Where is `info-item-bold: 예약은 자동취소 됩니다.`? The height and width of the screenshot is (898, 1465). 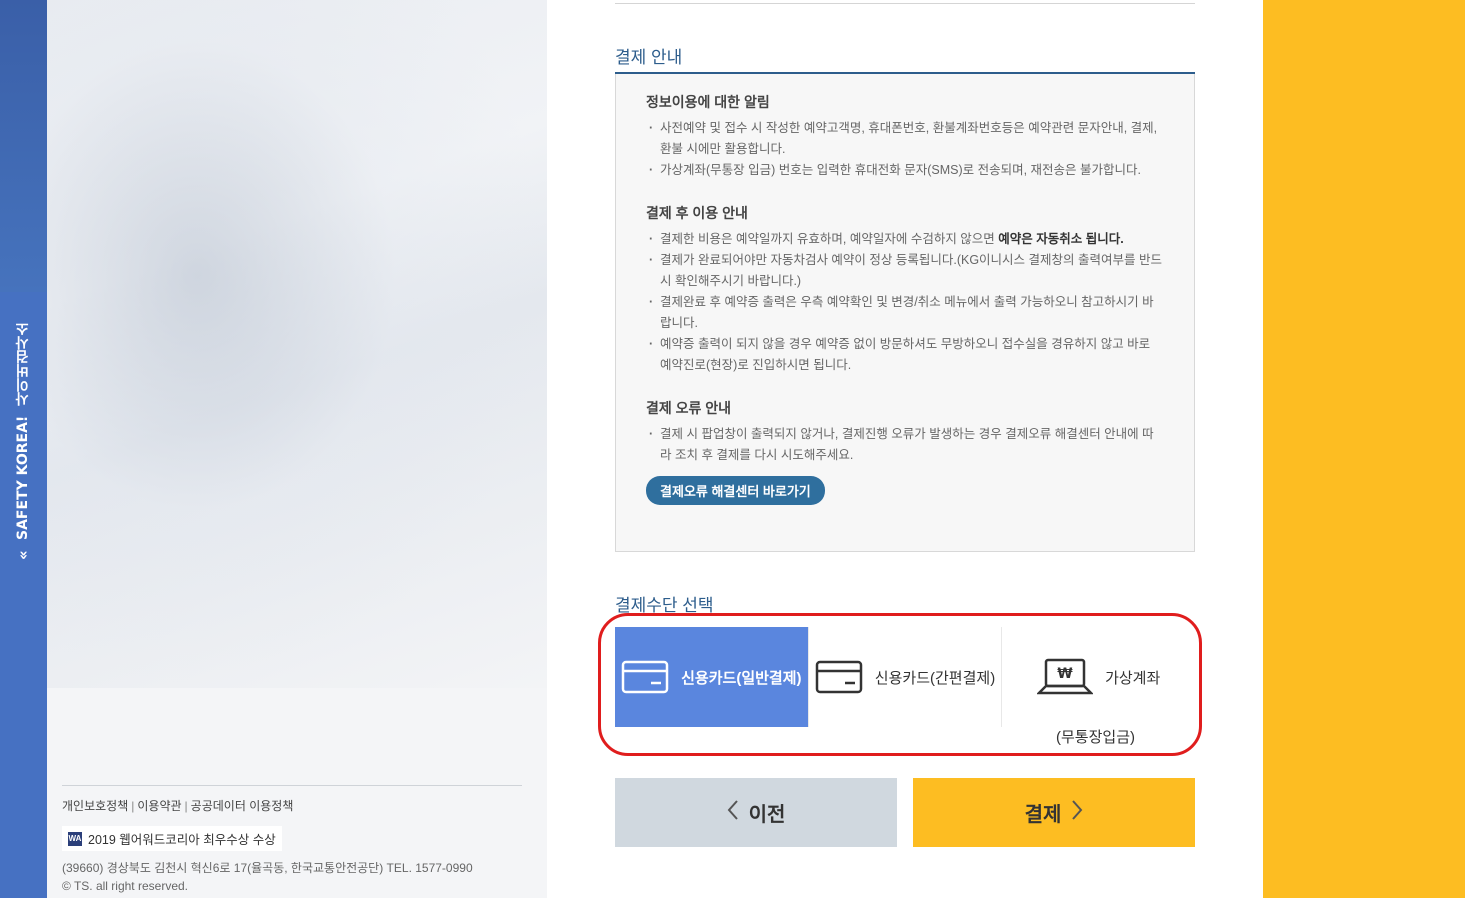
info-item-bold: 예약은 자동취소 됩니다. is located at coordinates (1061, 239).